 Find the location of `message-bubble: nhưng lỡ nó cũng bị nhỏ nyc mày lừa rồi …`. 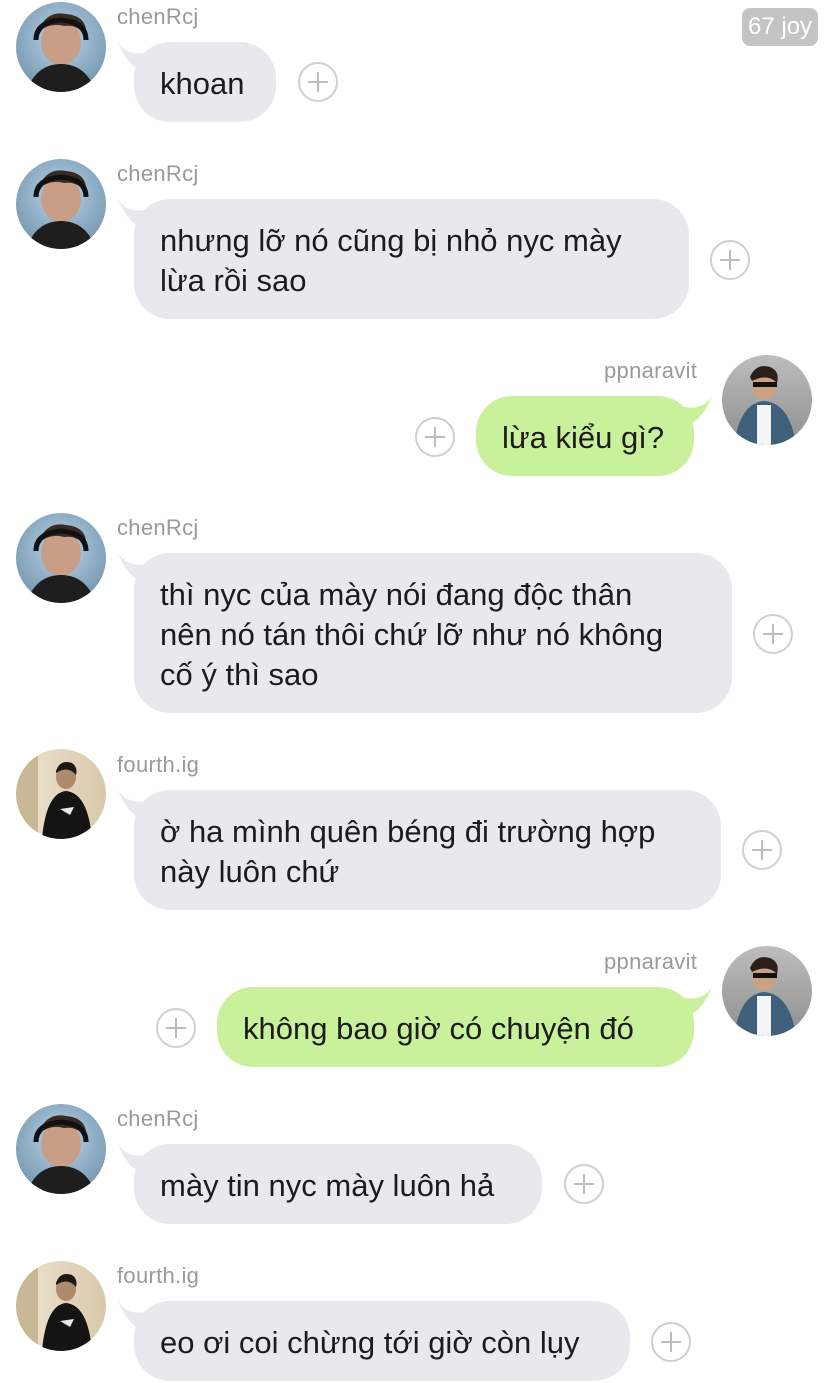

message-bubble: nhưng lỡ nó cũng bị nhỏ nyc mày lừa rồi … is located at coordinates (411, 259).